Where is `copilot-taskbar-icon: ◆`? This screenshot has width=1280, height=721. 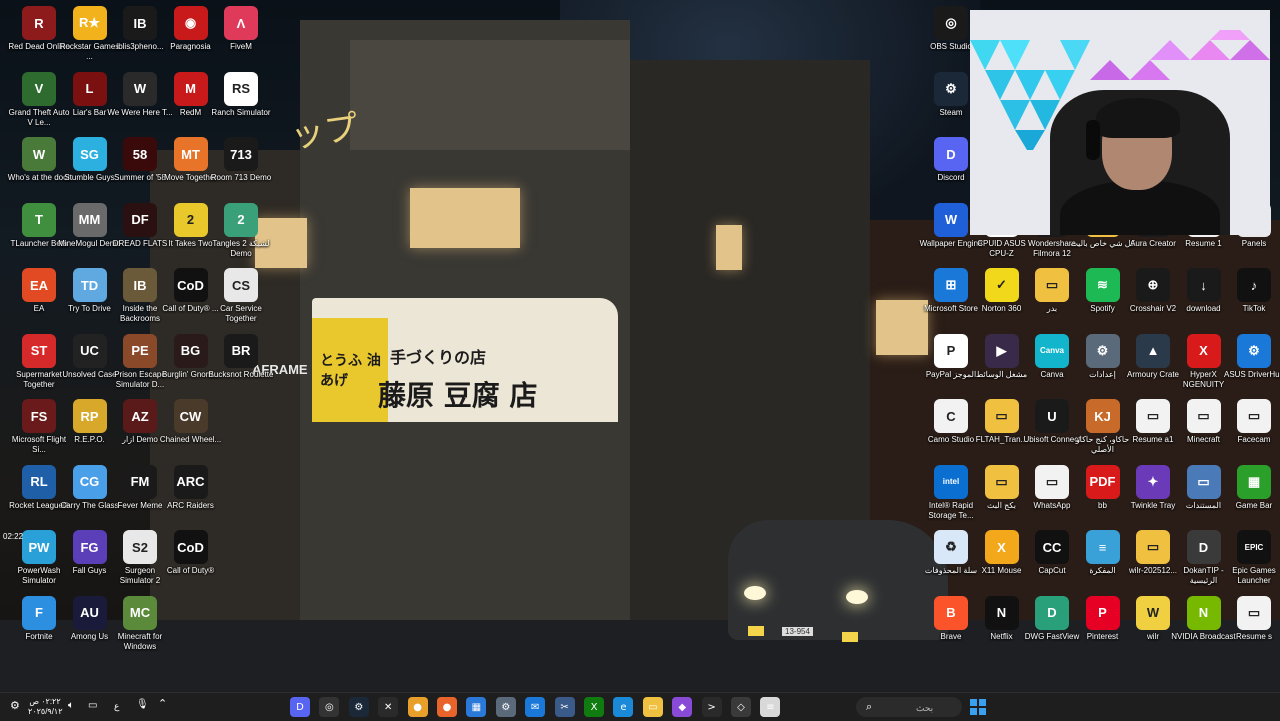 copilot-taskbar-icon: ◆ is located at coordinates (682, 707).